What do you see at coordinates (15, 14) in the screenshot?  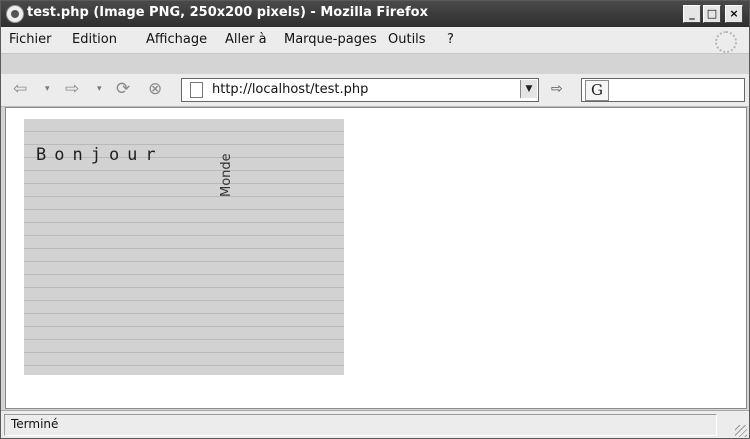 I see `firefox-icon` at bounding box center [15, 14].